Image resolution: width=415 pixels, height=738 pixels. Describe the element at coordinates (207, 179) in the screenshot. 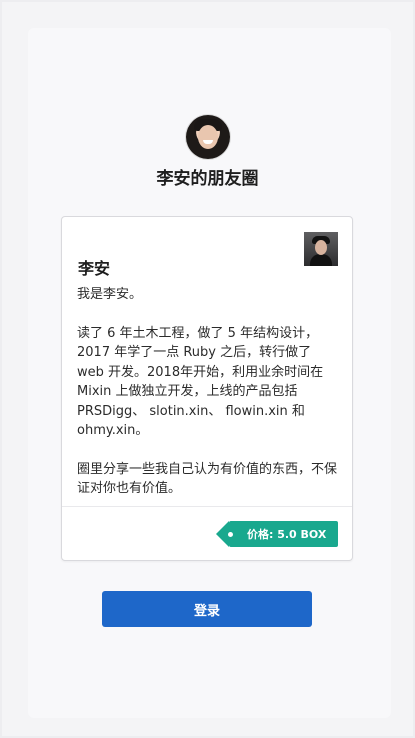

I see `page-title: 李安的朋友圈` at that location.